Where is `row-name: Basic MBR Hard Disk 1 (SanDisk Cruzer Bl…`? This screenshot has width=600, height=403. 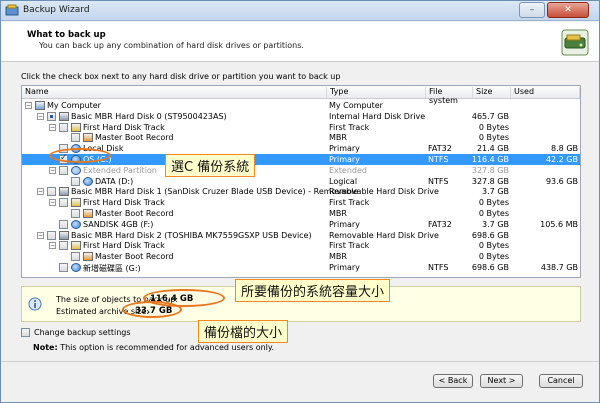 row-name: Basic MBR Hard Disk 1 (SanDisk Cruzer Bl… is located at coordinates (215, 192).